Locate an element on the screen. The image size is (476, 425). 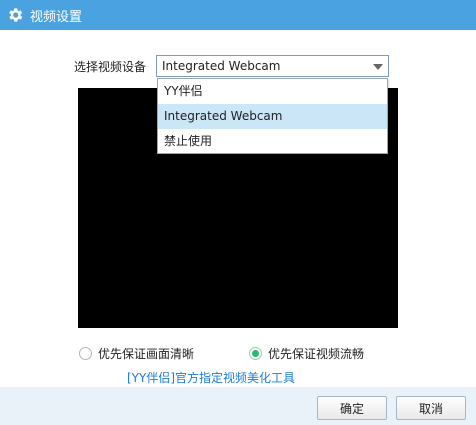
device-select: Integrated Webcam is located at coordinates (272, 66).